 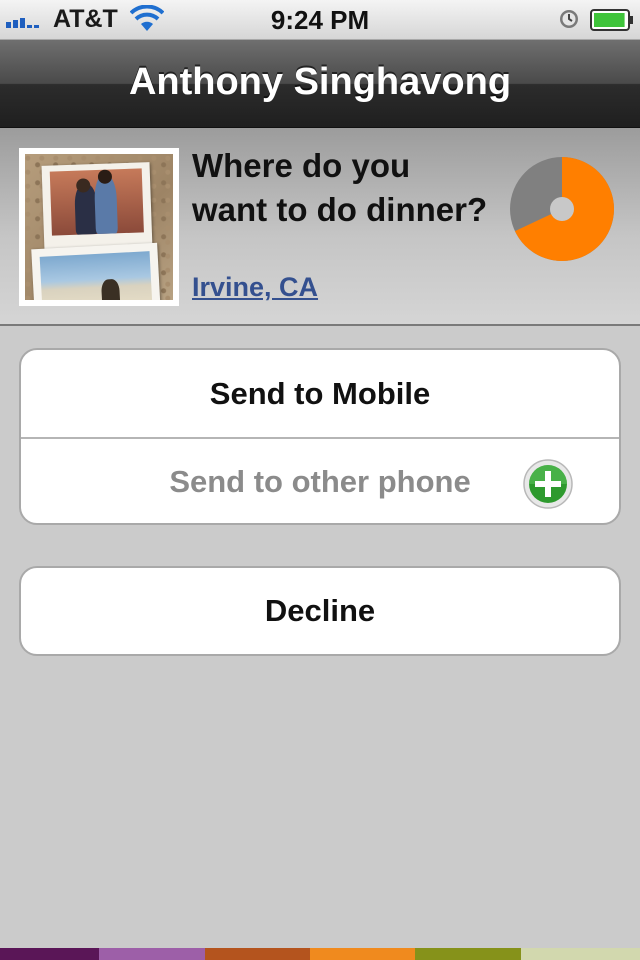 What do you see at coordinates (96, 271) in the screenshot?
I see `polaroid-bottom` at bounding box center [96, 271].